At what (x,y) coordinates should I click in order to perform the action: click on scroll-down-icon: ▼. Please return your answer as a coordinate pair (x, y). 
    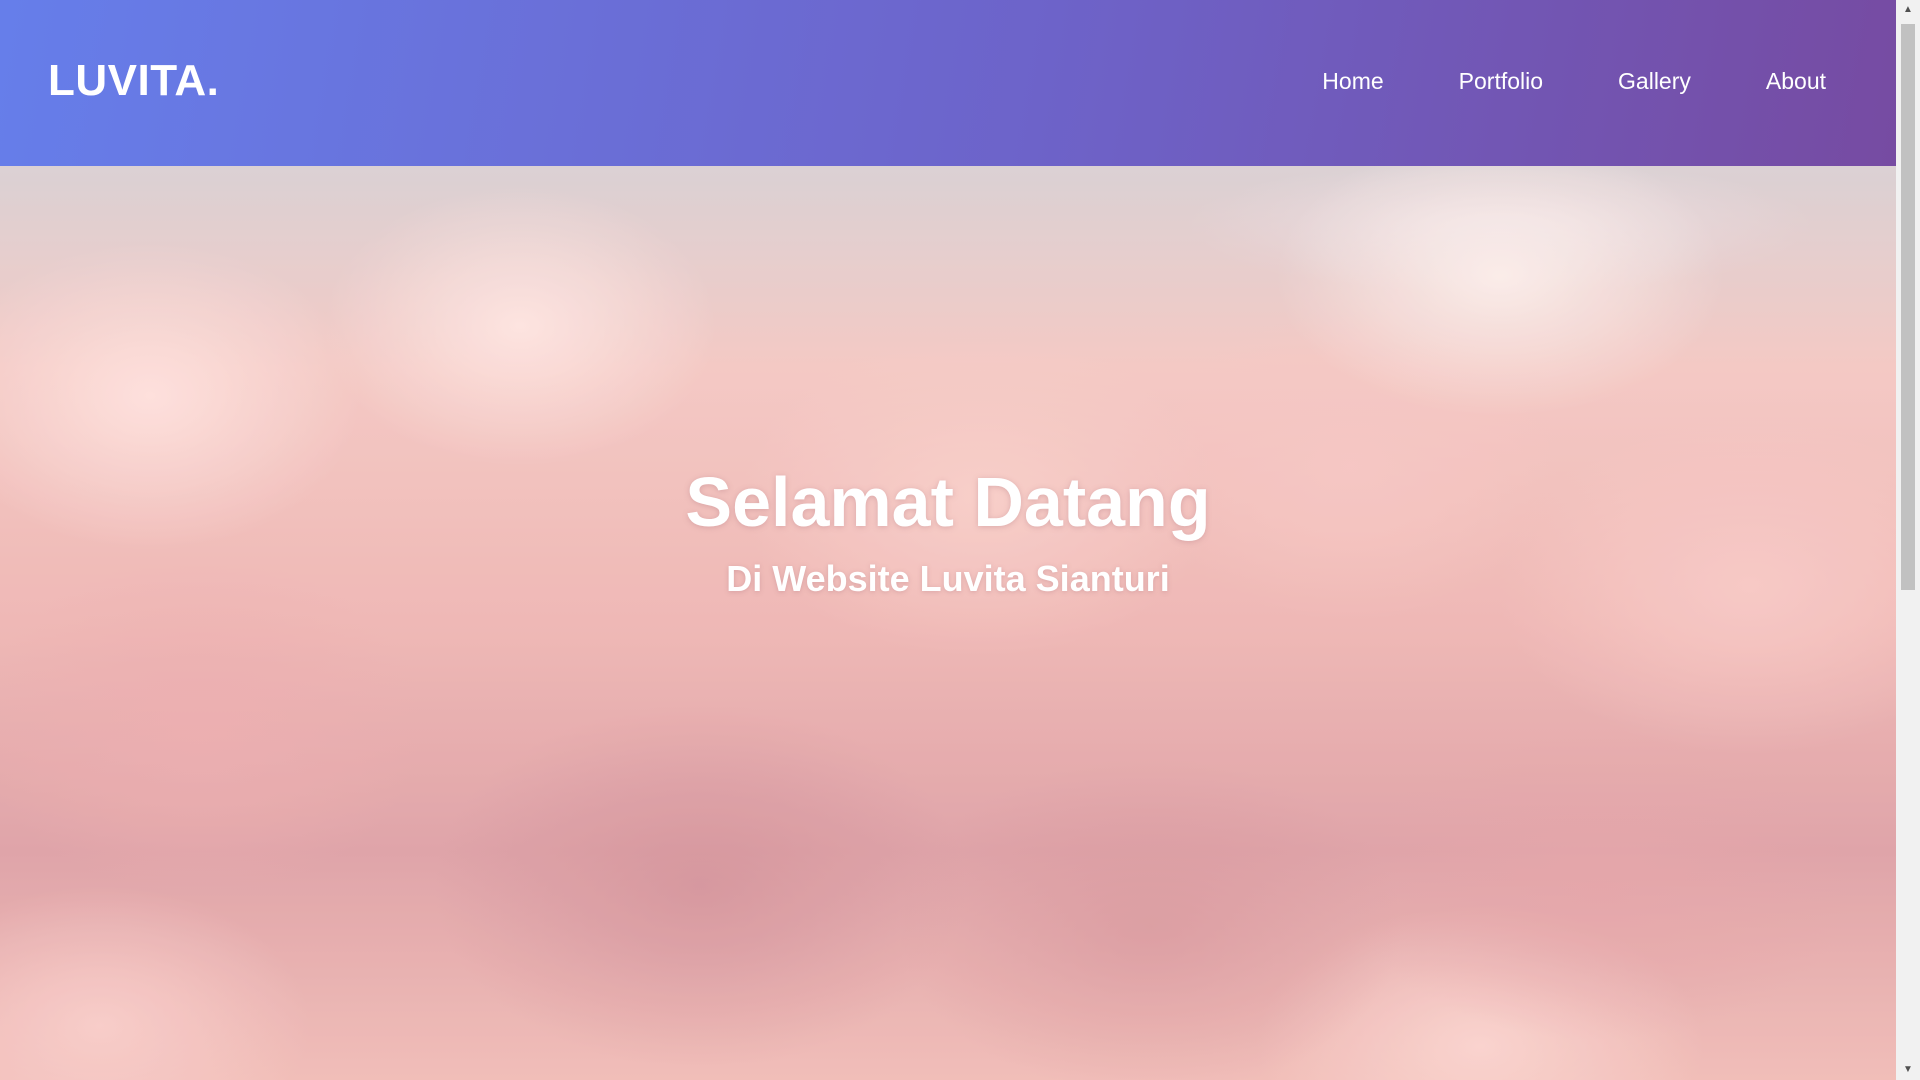
    Looking at the image, I should click on (1908, 1070).